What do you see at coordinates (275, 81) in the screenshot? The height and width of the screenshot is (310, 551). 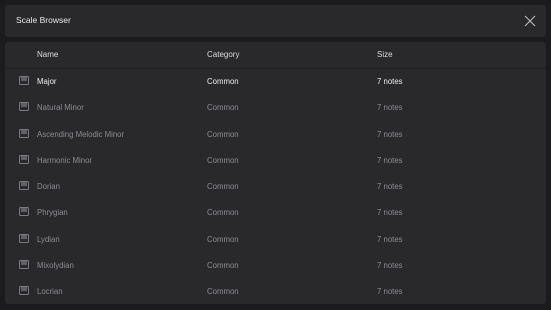 I see `table-row: Major Common 7 notes` at bounding box center [275, 81].